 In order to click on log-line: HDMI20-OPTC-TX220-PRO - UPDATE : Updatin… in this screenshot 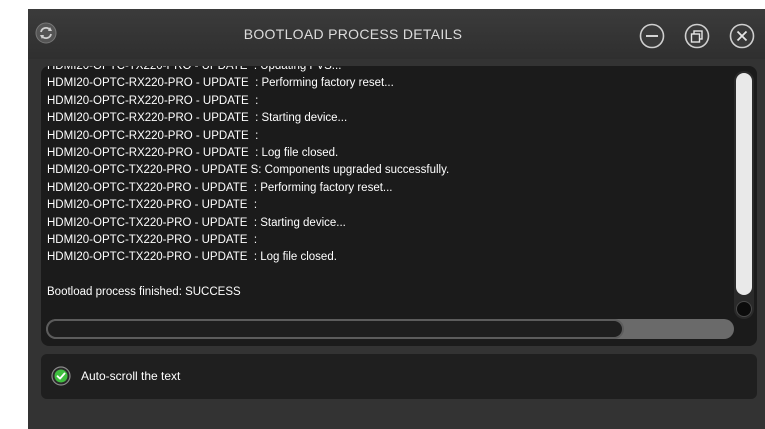, I will do `click(194, 69)`.